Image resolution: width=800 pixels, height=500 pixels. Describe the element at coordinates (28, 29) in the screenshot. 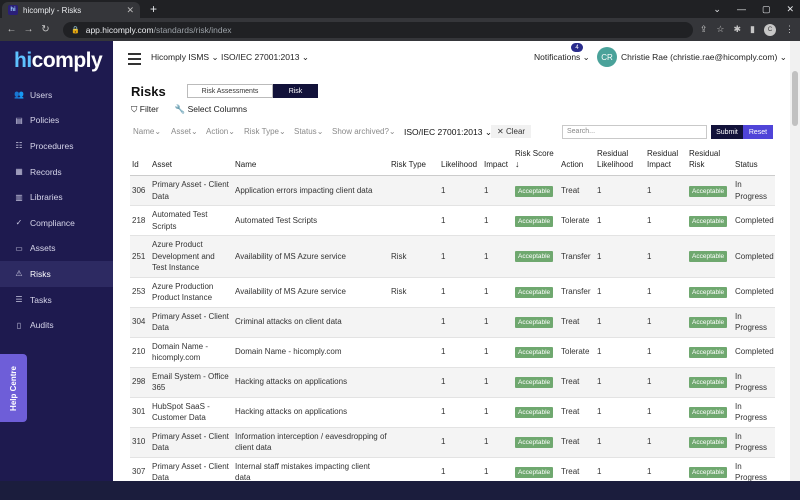

I see `forward-icon: →` at that location.